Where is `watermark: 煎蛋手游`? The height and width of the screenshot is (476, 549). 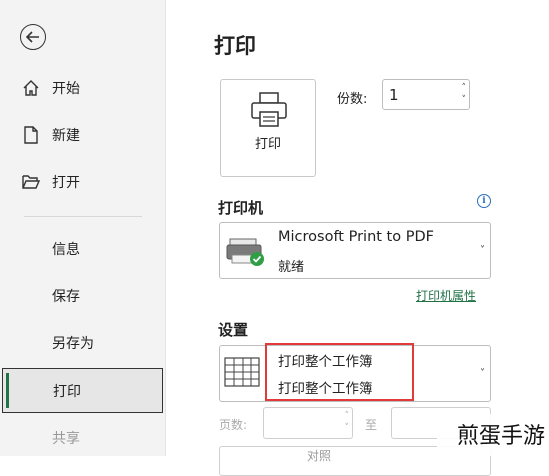
watermark: 煎蛋手游 is located at coordinates (493, 435).